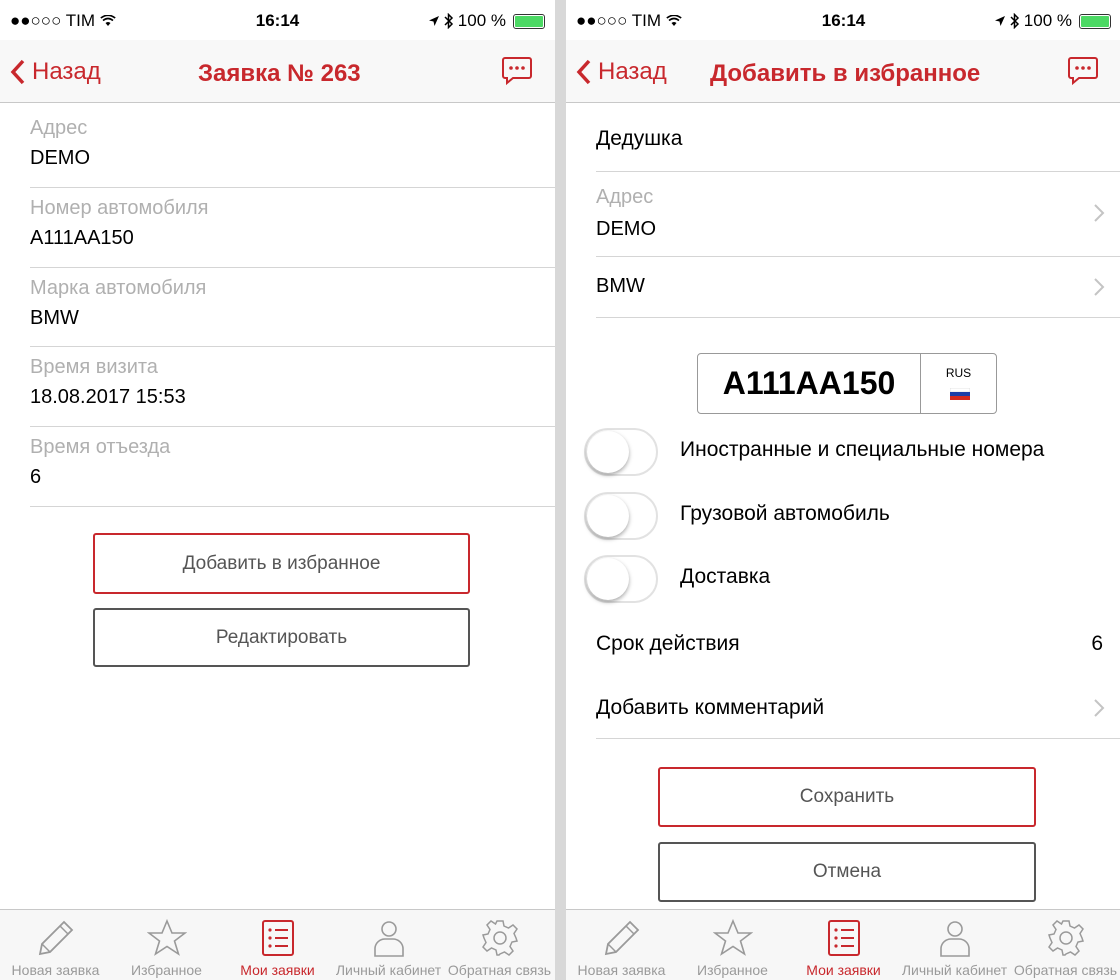  What do you see at coordinates (845, 73) in the screenshot?
I see `page-title: Добавить в избранное` at bounding box center [845, 73].